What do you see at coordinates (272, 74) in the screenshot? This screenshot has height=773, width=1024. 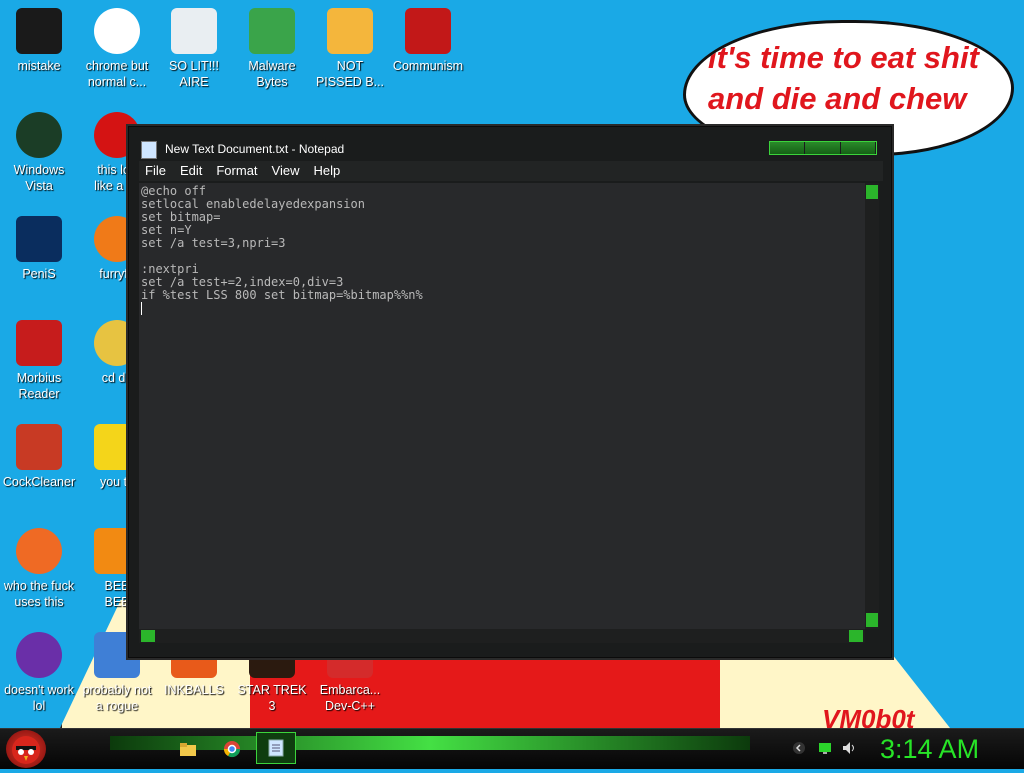 I see `desktop-icon-label: Malware Bytes` at bounding box center [272, 74].